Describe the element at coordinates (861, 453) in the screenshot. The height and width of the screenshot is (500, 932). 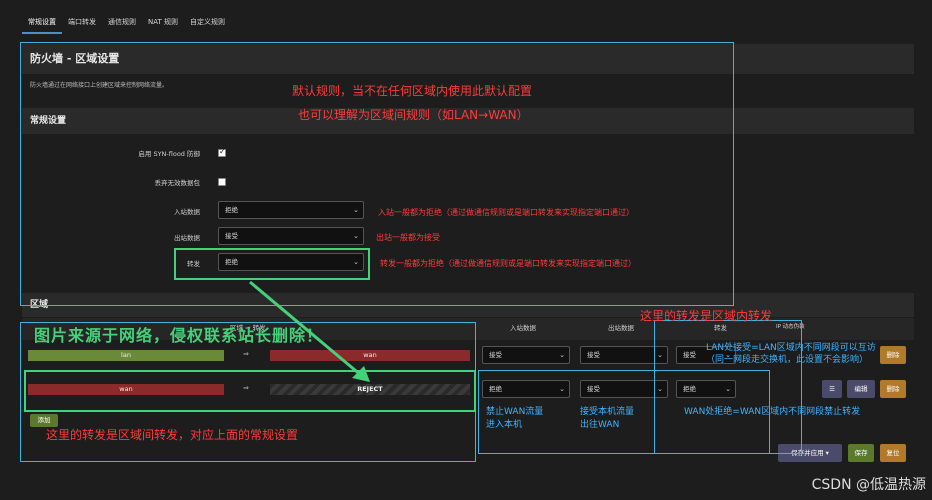
I see `save-button: 保存` at that location.